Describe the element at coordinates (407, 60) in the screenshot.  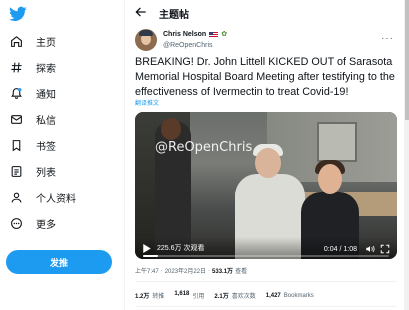
I see `scrollbar-thumb` at that location.